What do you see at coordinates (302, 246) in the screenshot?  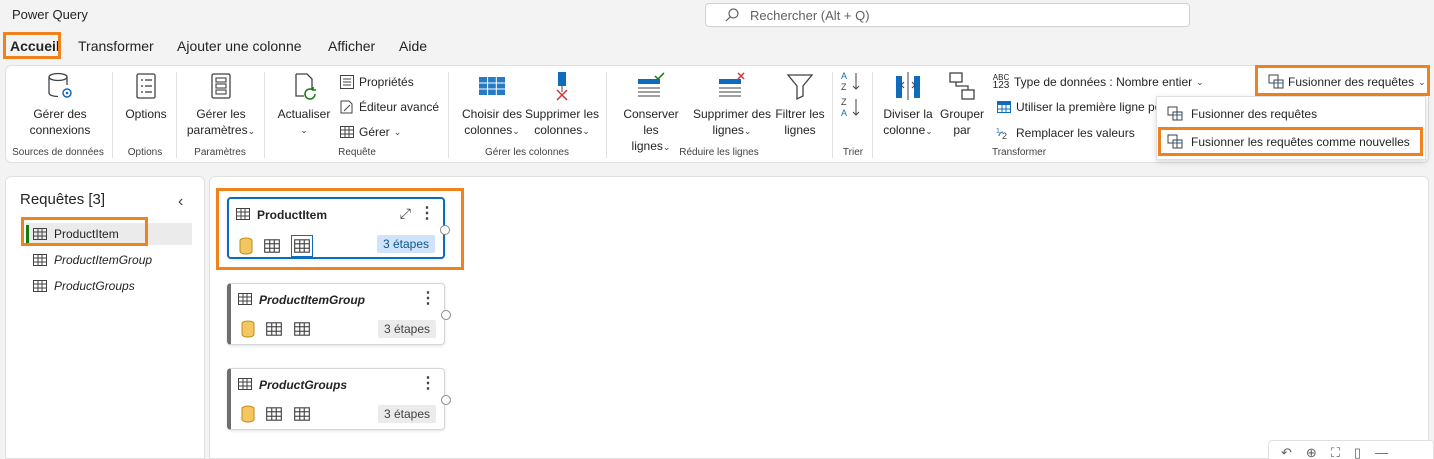 I see `selected-step` at bounding box center [302, 246].